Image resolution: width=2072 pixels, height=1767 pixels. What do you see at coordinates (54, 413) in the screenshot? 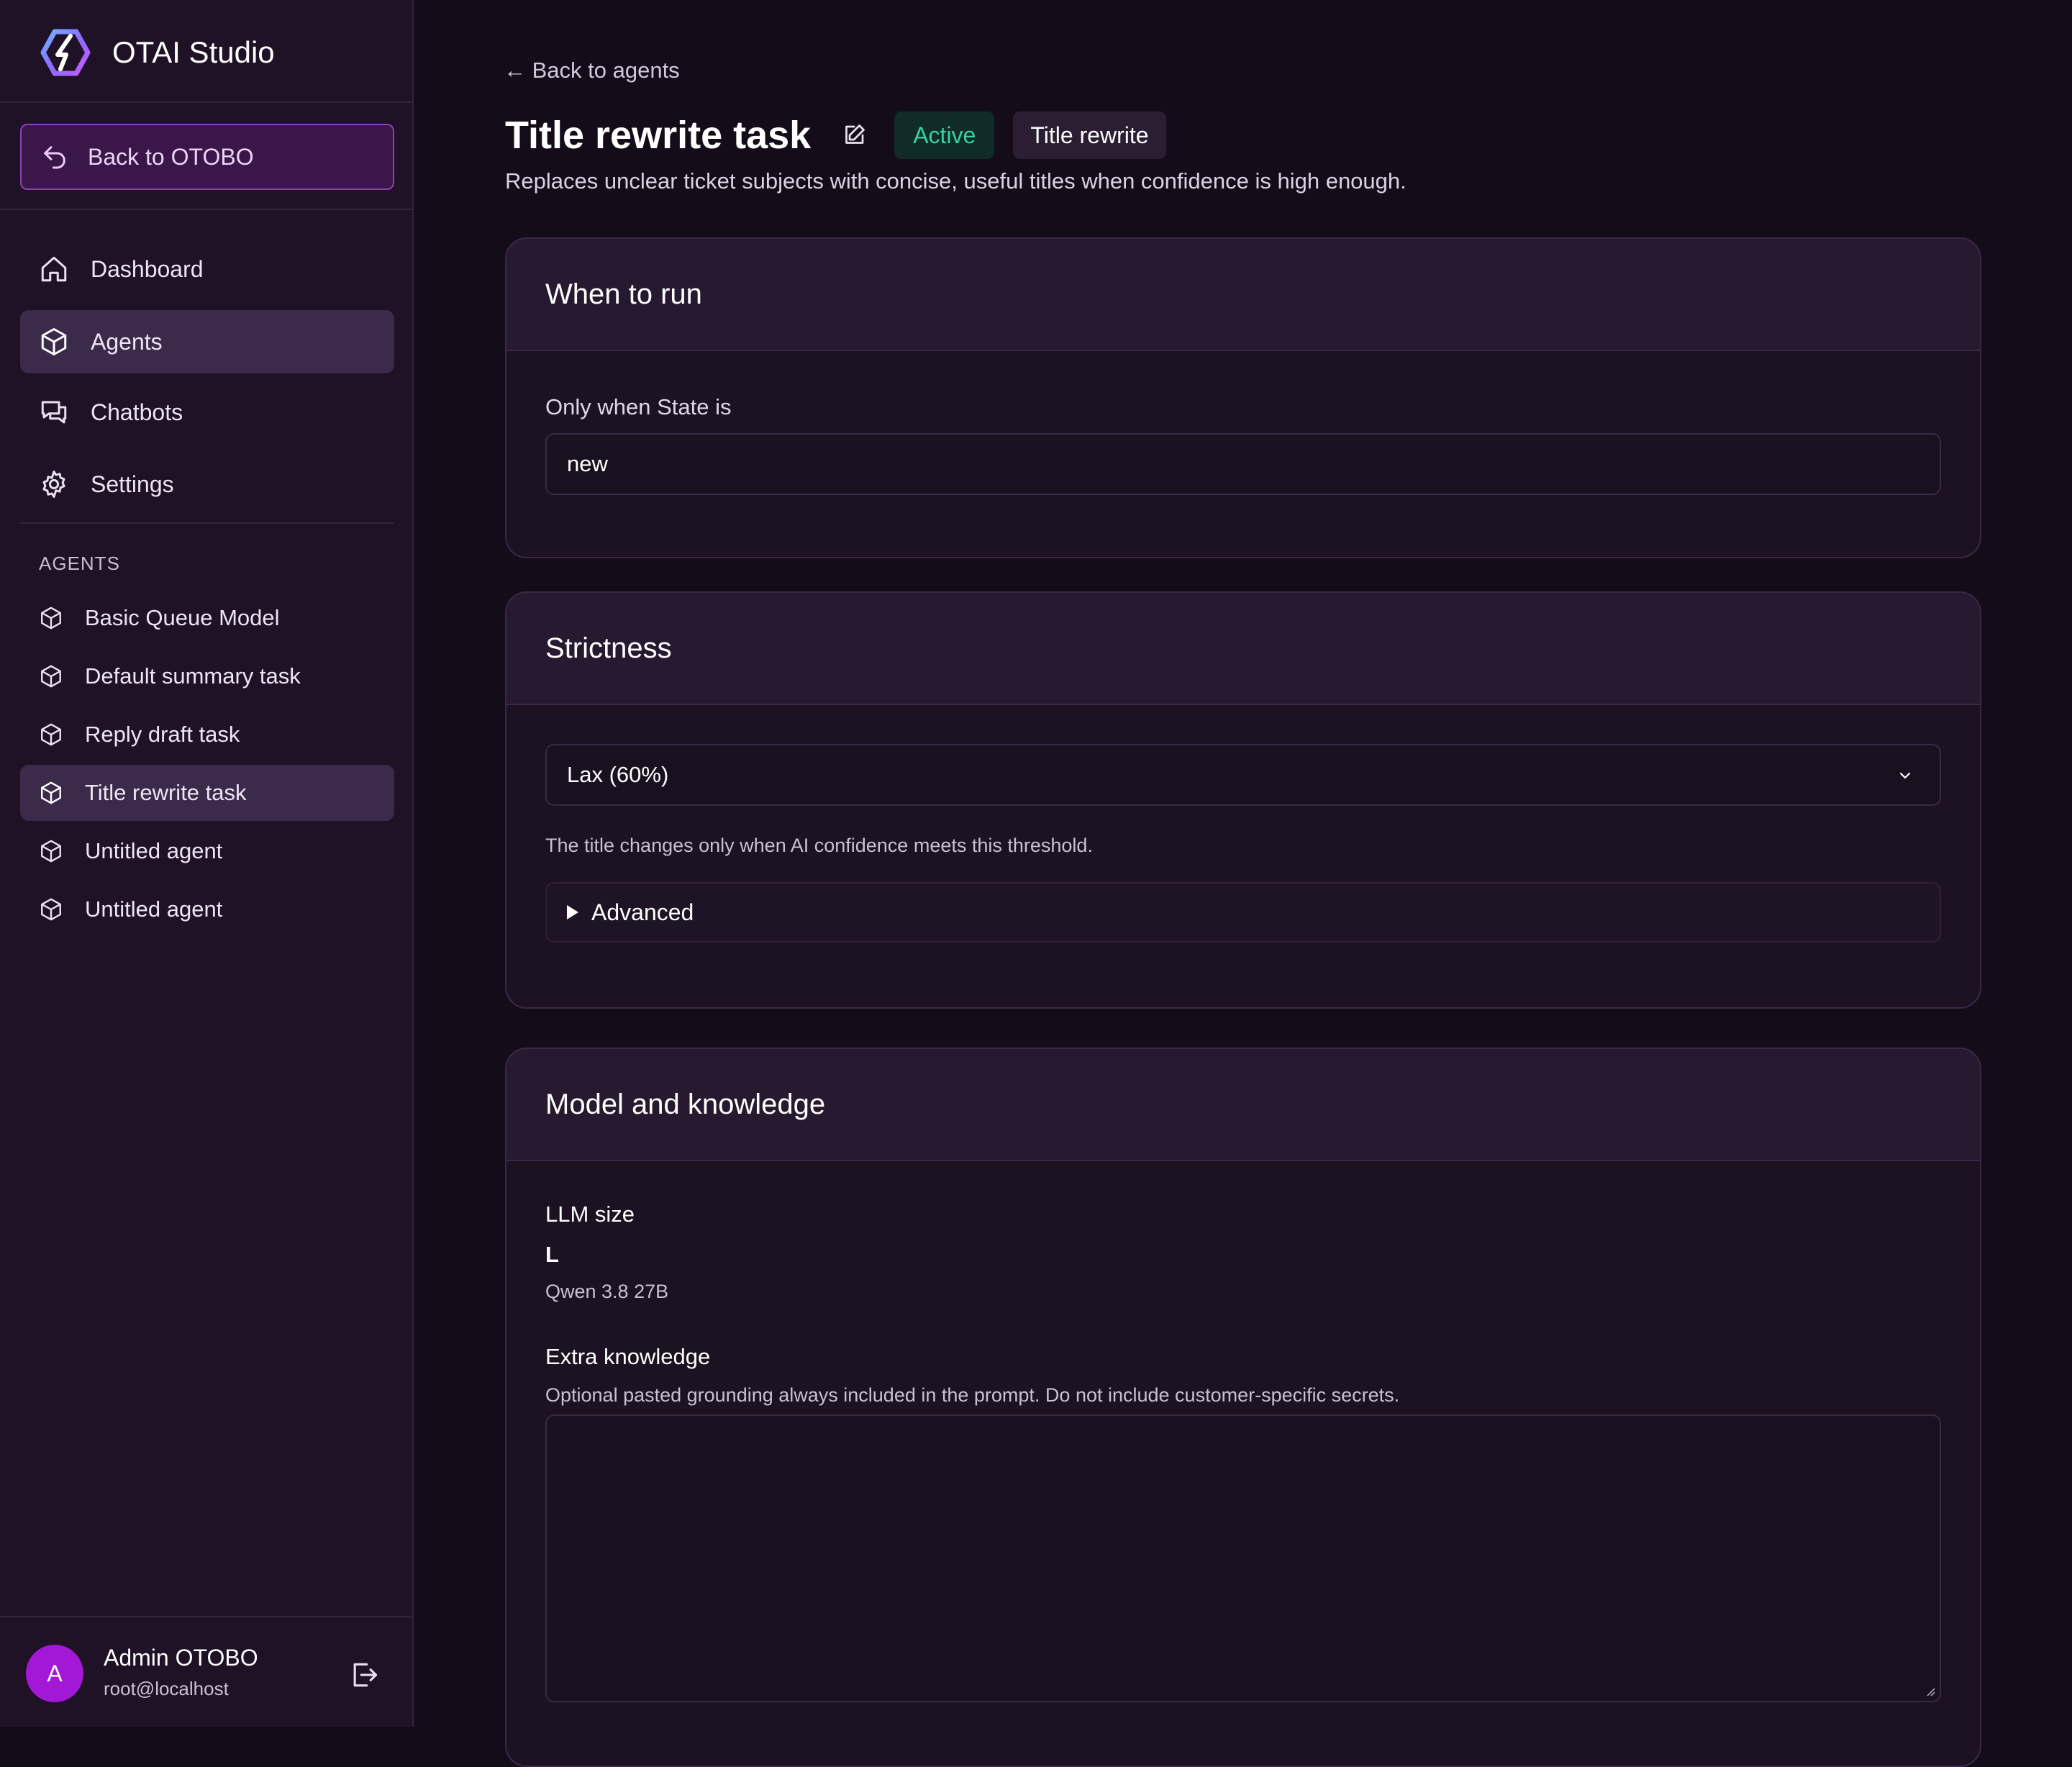
I see `chat-icon` at bounding box center [54, 413].